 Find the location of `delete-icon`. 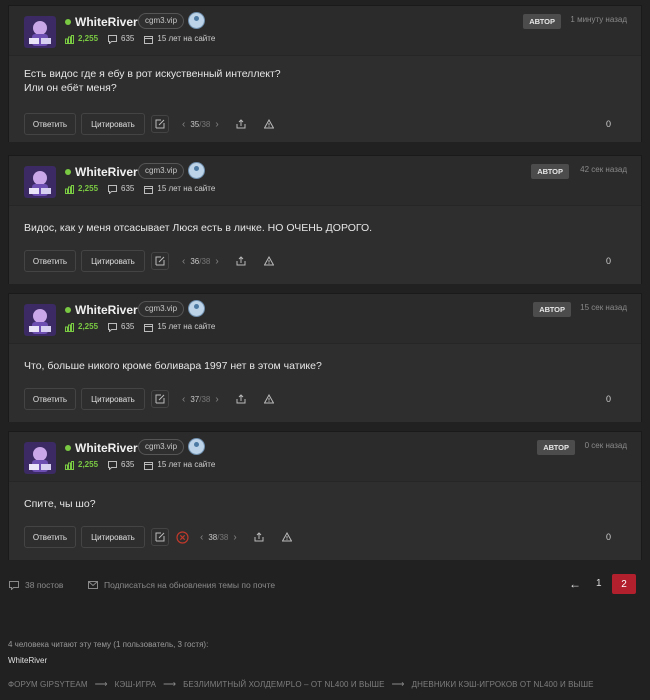

delete-icon is located at coordinates (182, 537).